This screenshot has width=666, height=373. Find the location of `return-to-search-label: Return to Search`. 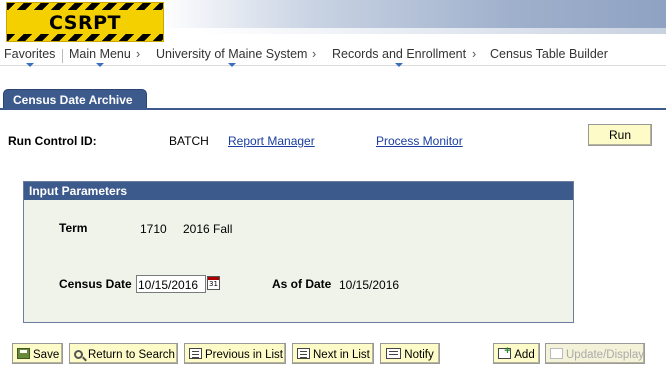

return-to-search-label: Return to Search is located at coordinates (131, 354).